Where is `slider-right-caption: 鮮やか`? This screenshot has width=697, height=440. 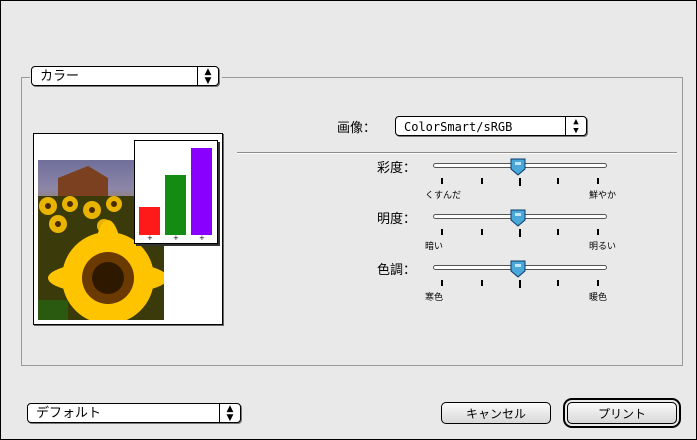 slider-right-caption: 鮮やか is located at coordinates (603, 196).